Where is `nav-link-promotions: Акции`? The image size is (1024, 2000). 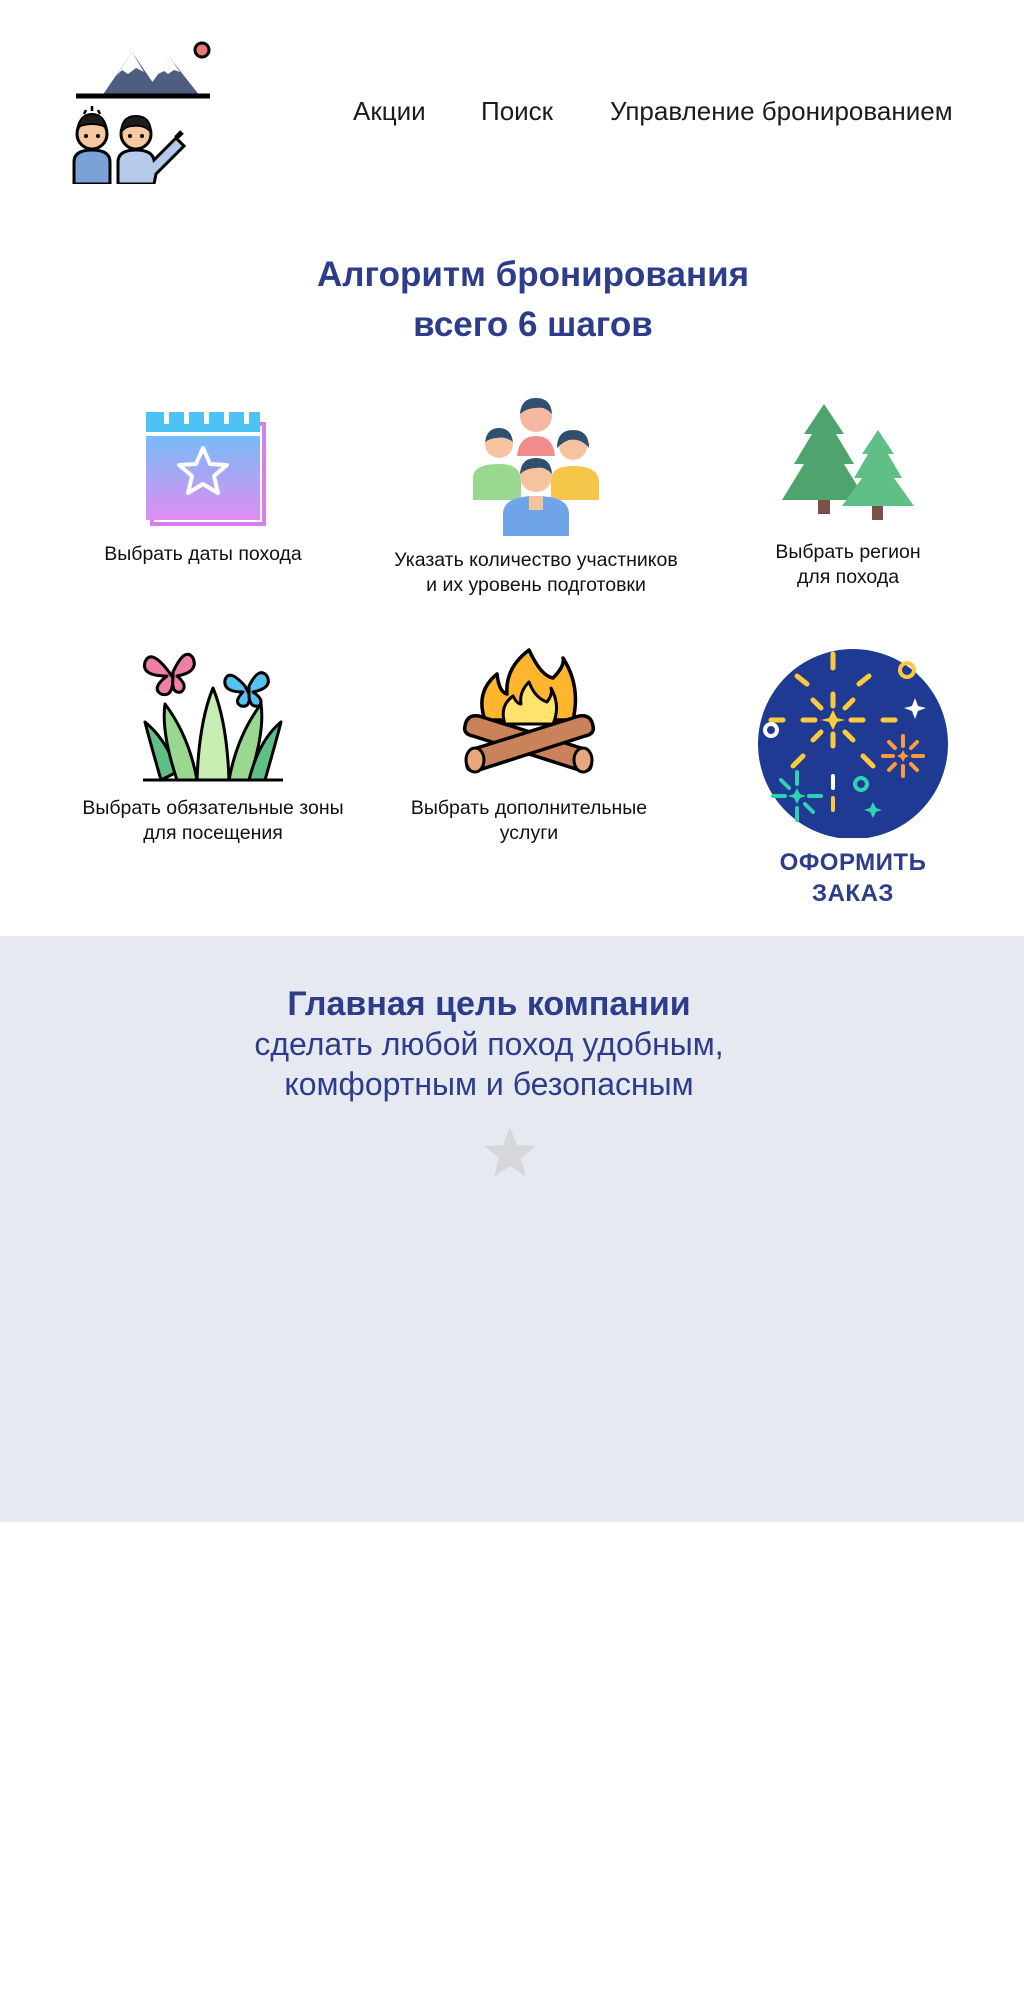 nav-link-promotions: Акции is located at coordinates (389, 111).